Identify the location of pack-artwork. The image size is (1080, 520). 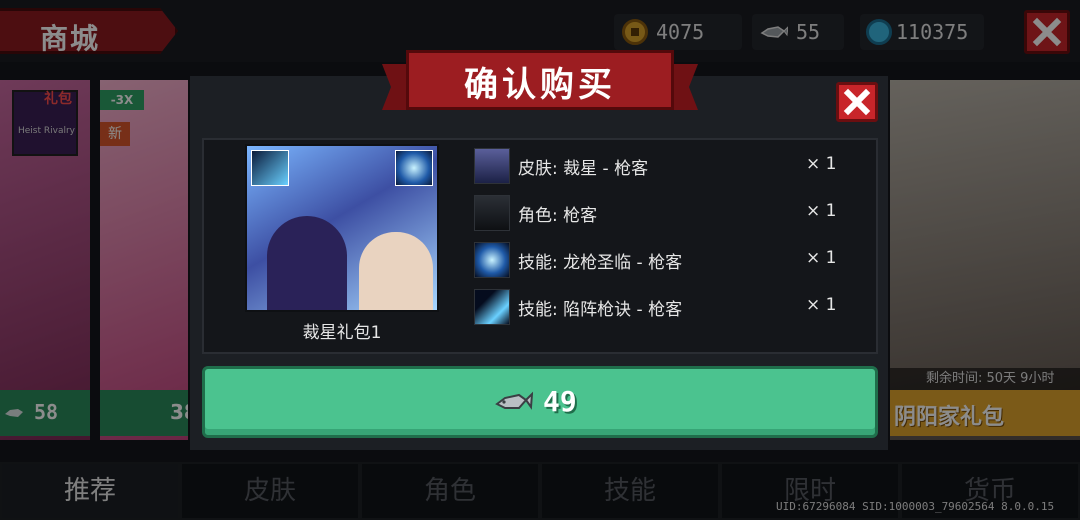
(342, 228).